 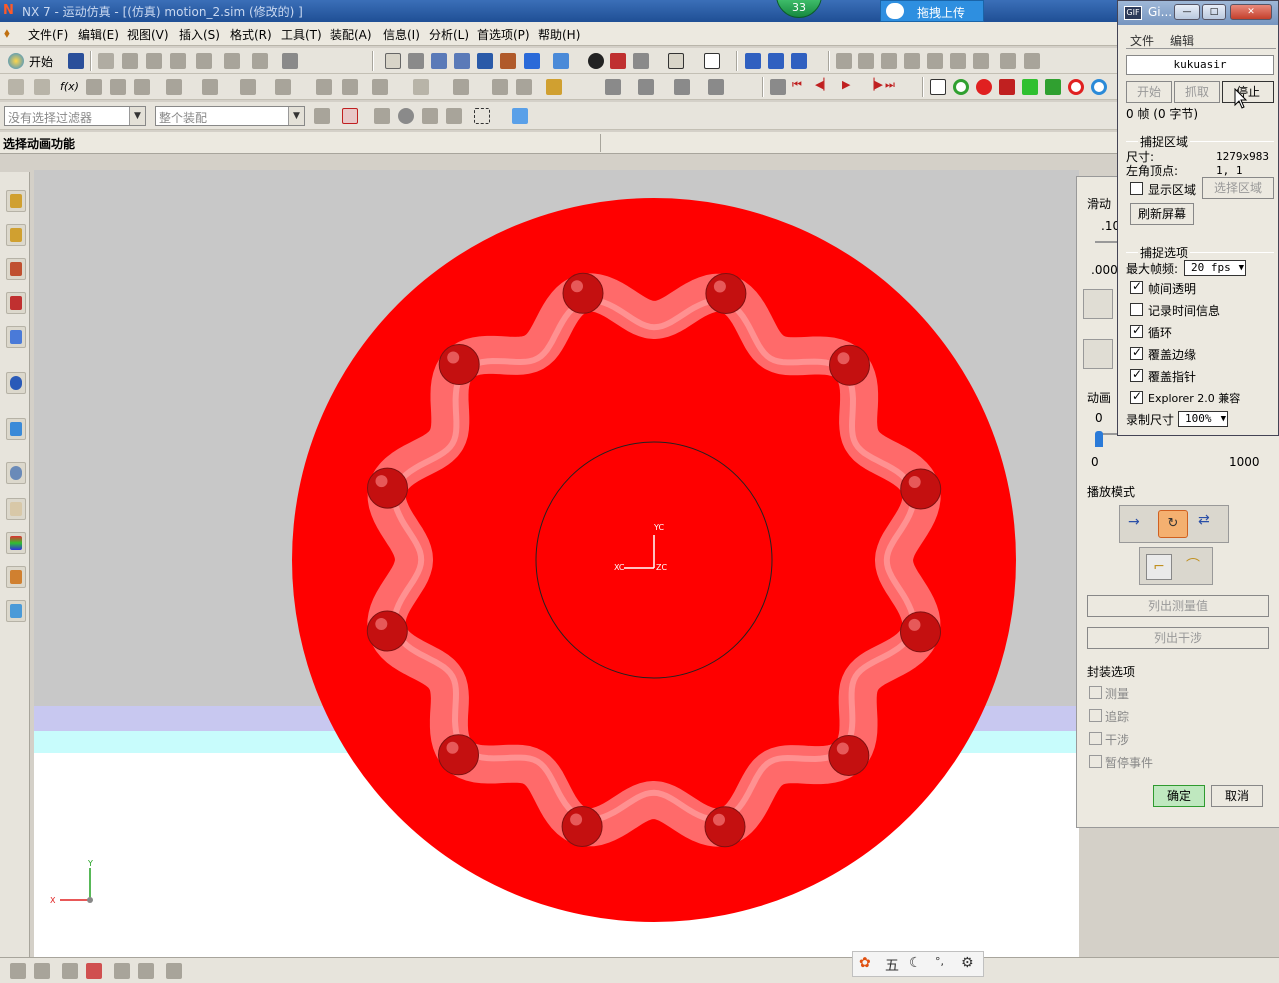 What do you see at coordinates (350, 116) in the screenshot?
I see `snap-point-icon` at bounding box center [350, 116].